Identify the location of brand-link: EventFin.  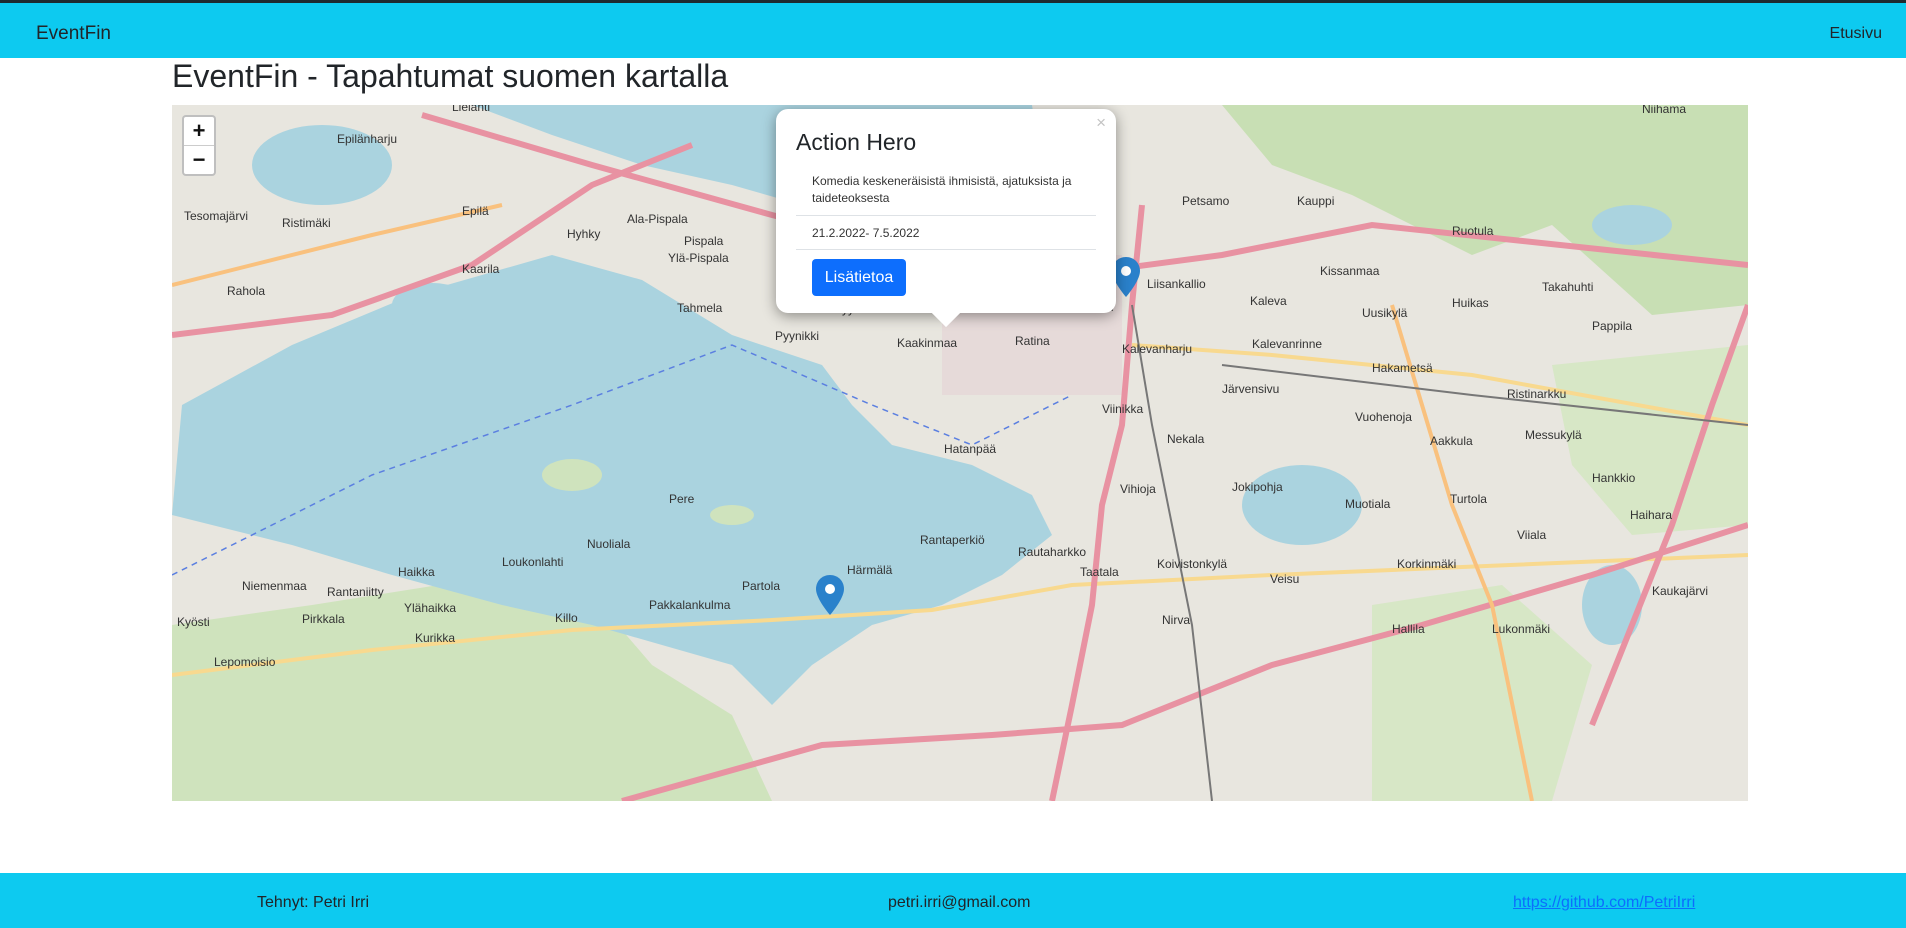
(73, 34).